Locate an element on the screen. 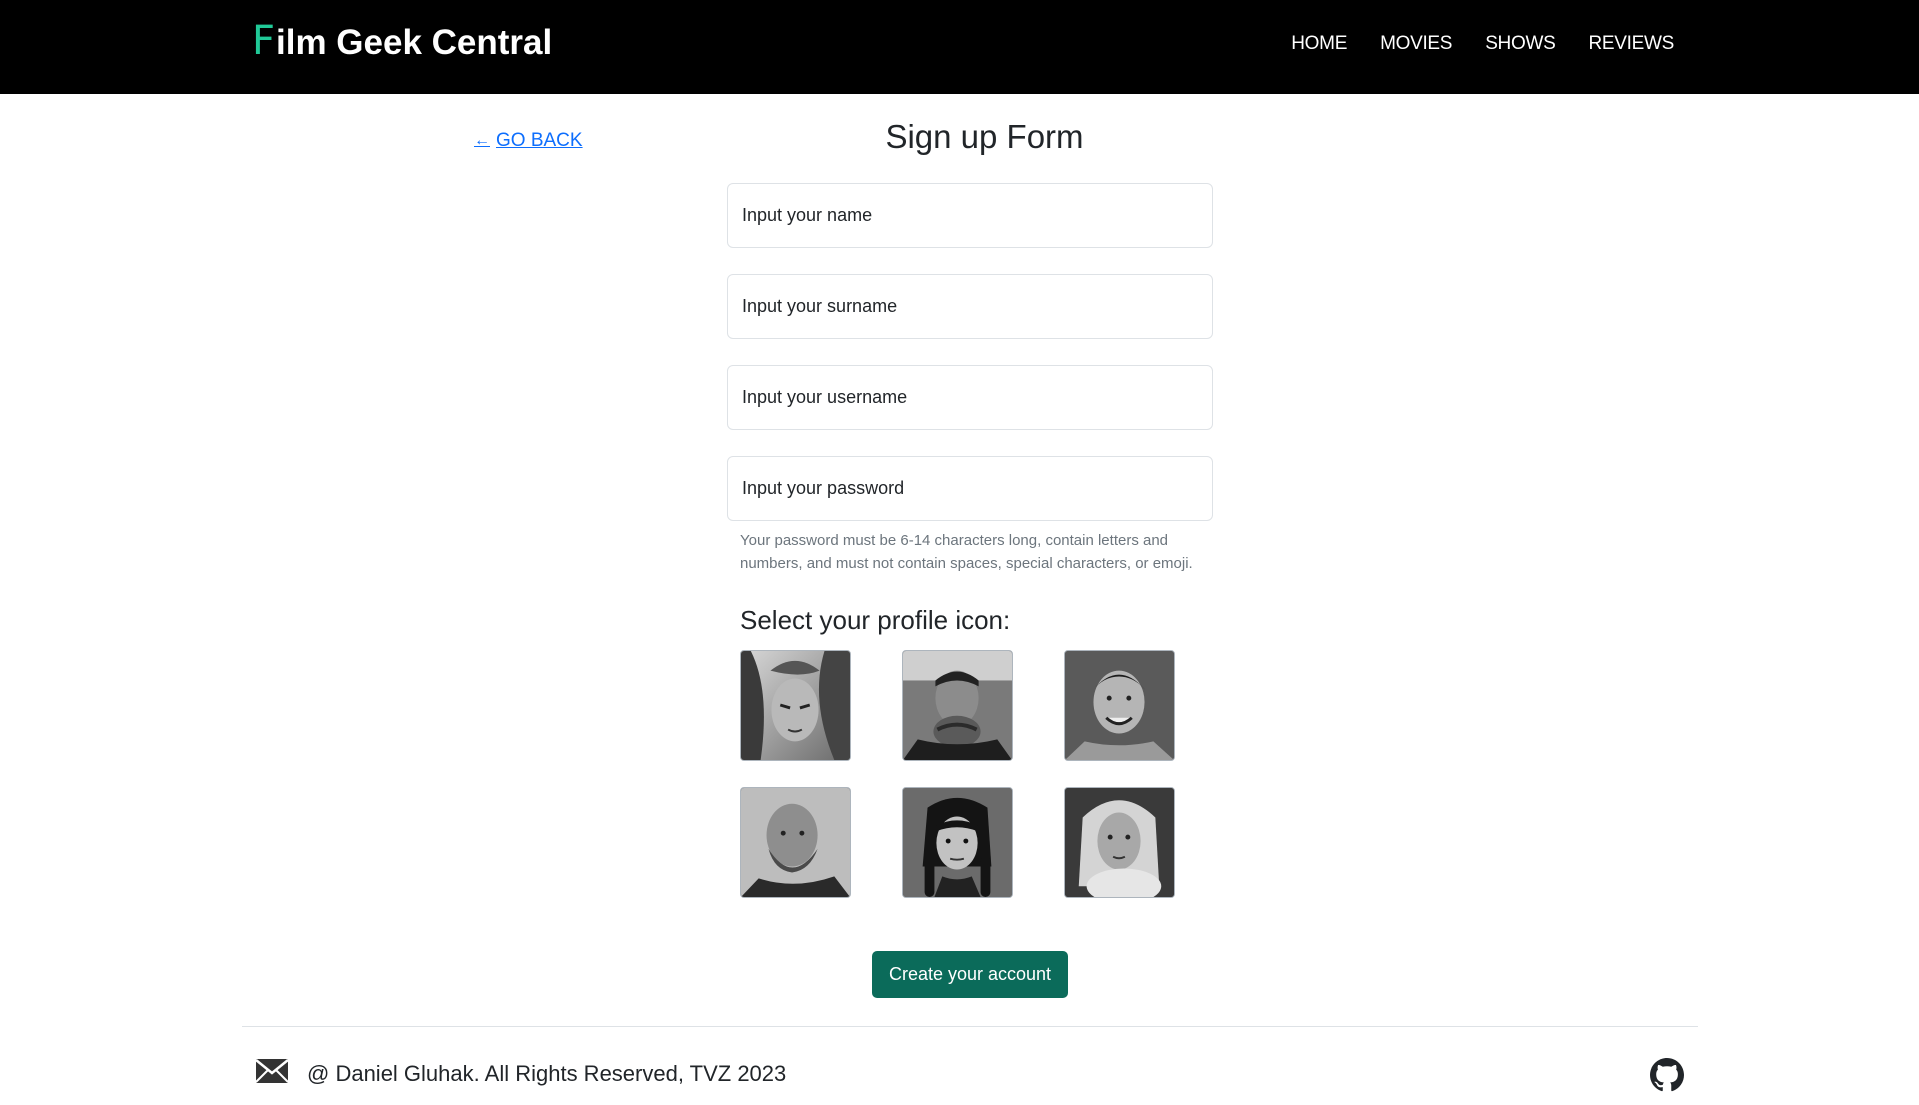 This screenshot has width=1919, height=1105. name-input is located at coordinates (970, 215).